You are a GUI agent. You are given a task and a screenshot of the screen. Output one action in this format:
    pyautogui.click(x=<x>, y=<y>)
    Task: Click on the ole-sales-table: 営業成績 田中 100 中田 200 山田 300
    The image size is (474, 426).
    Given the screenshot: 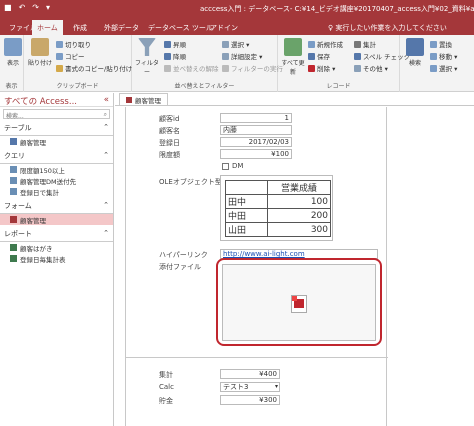 What is the action you would take?
    pyautogui.click(x=278, y=208)
    